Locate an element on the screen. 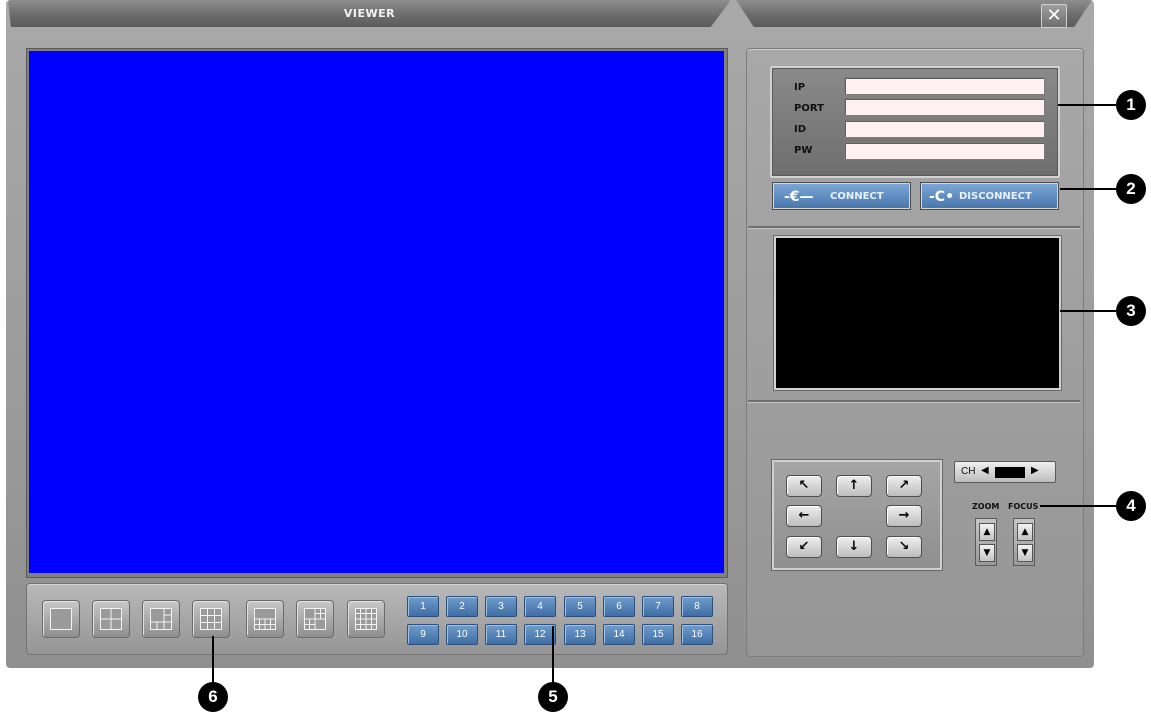 This screenshot has height=713, width=1151. arrow-down-icon: ↓ is located at coordinates (854, 546).